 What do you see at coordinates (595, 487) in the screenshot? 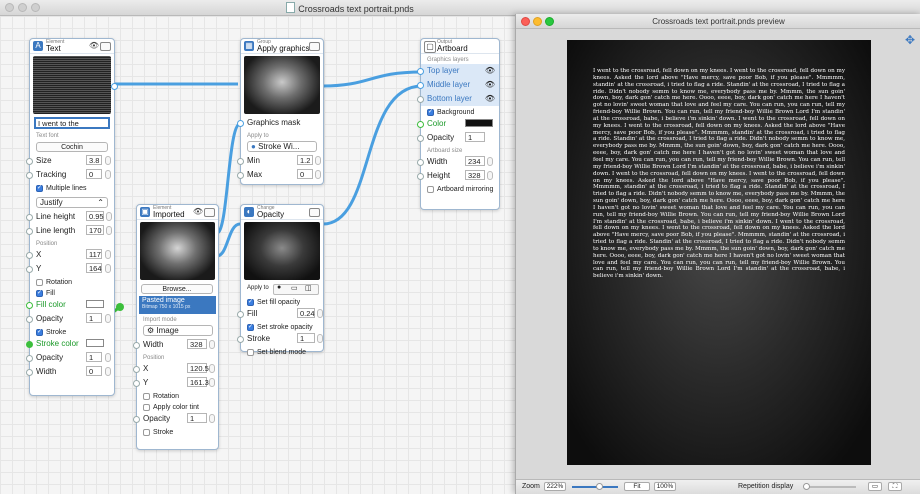
I see `zoom-slider-track` at bounding box center [595, 487].